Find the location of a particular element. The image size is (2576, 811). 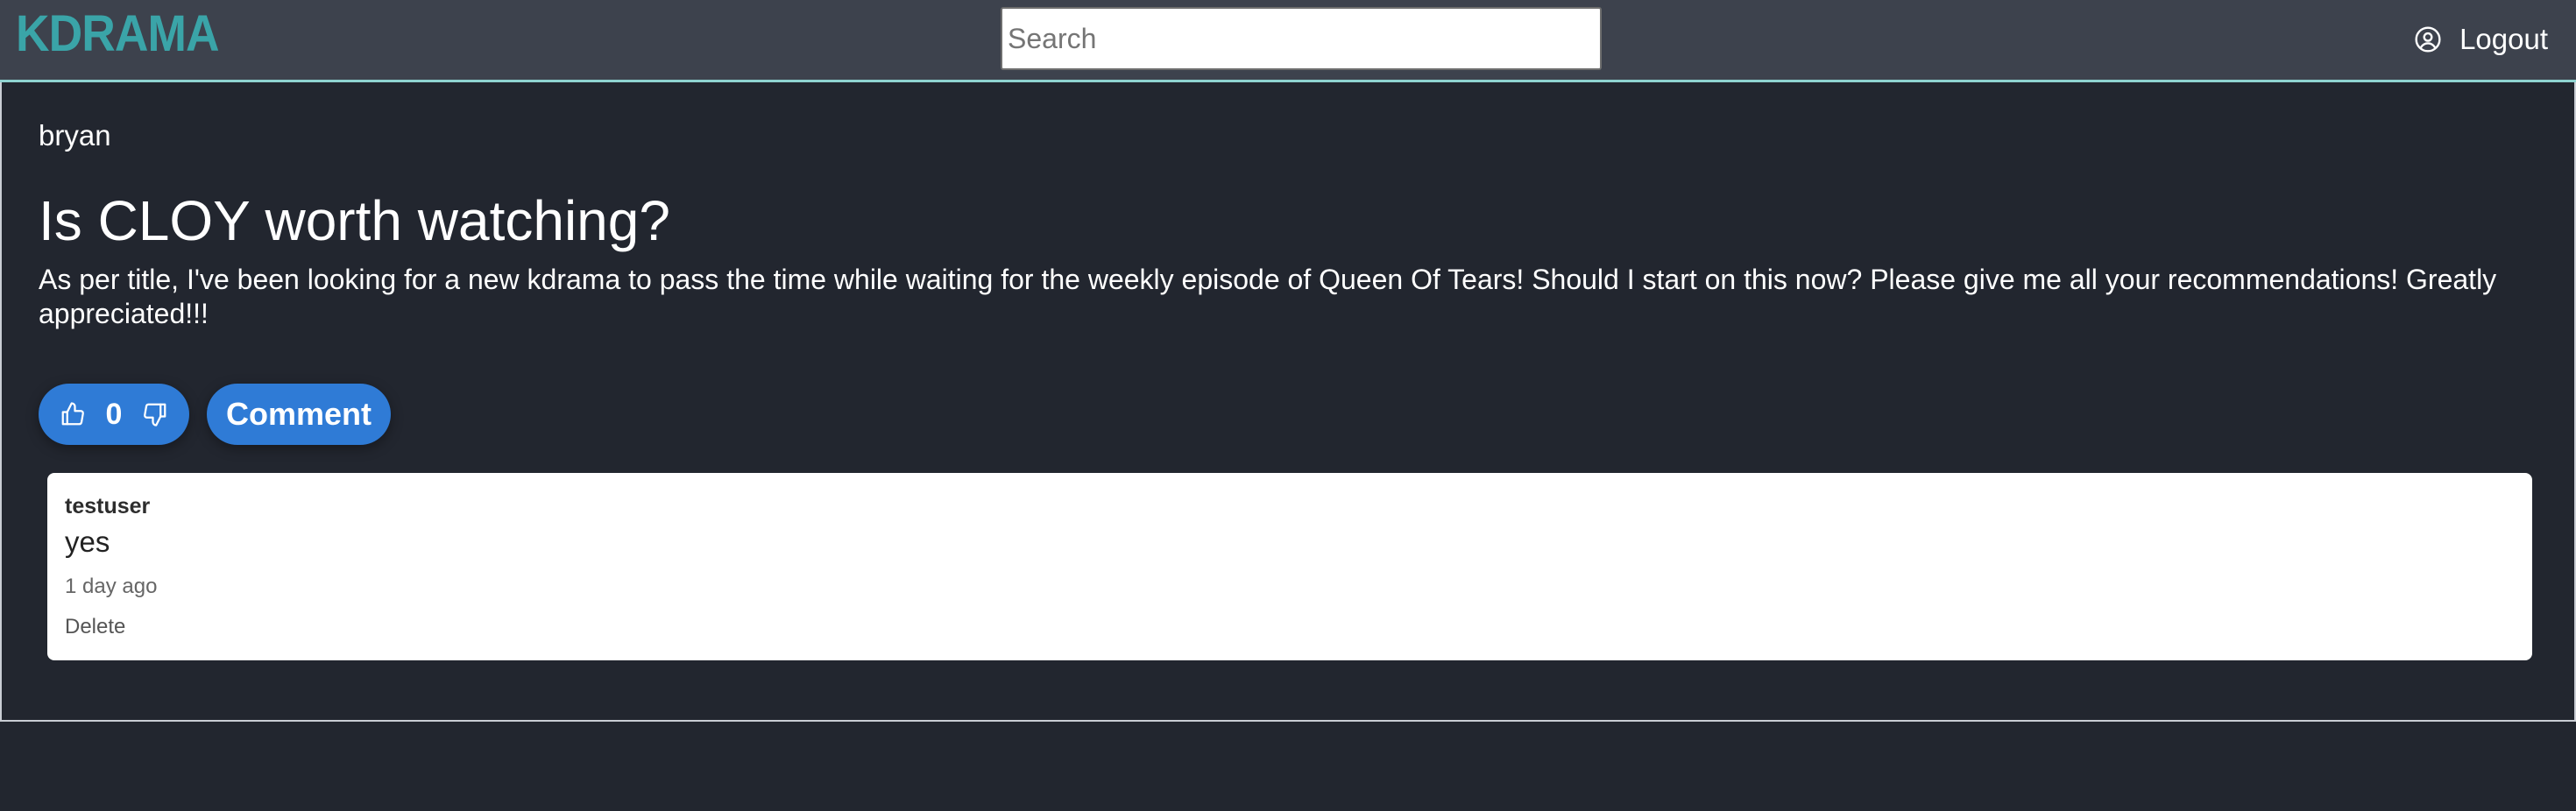

comment-timestamp: 1 day ago is located at coordinates (111, 586).